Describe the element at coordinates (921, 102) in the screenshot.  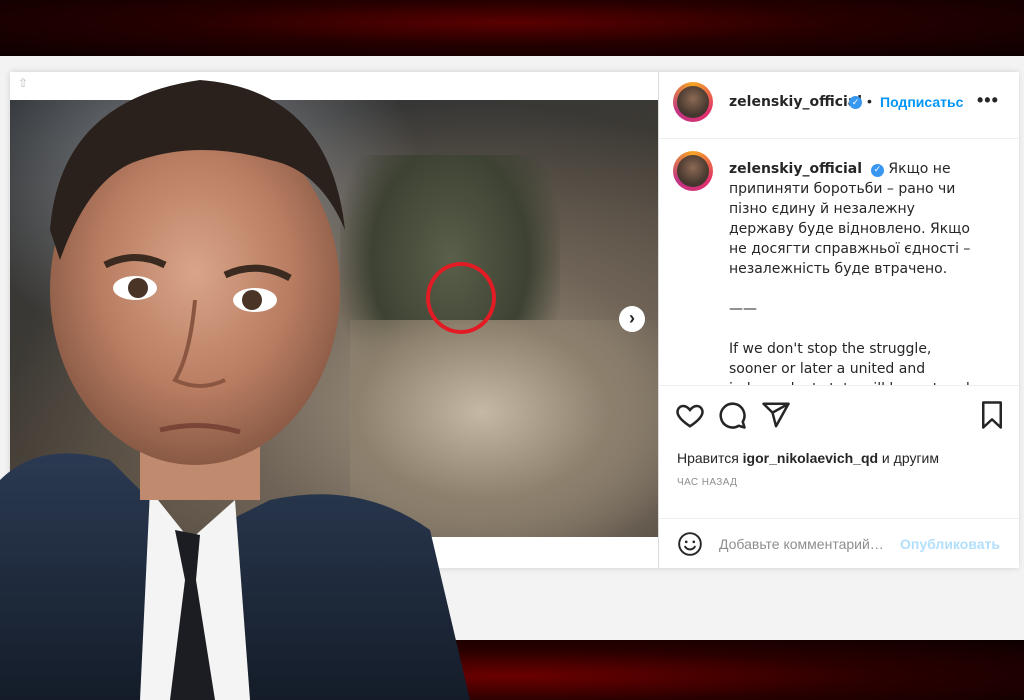
I see `follow-button: Подписатьс` at that location.